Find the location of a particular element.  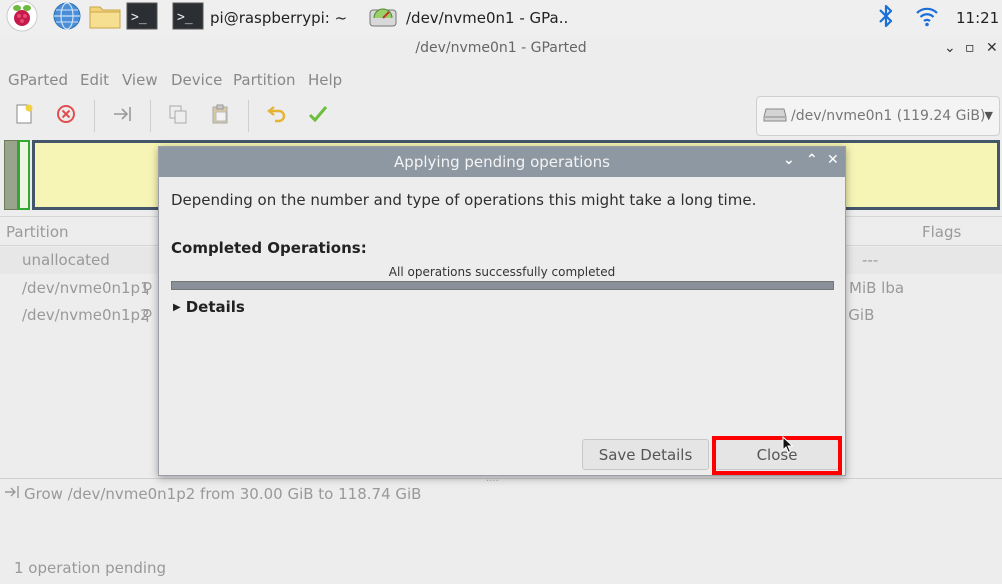

grow-arrow-icon is located at coordinates (12, 494).